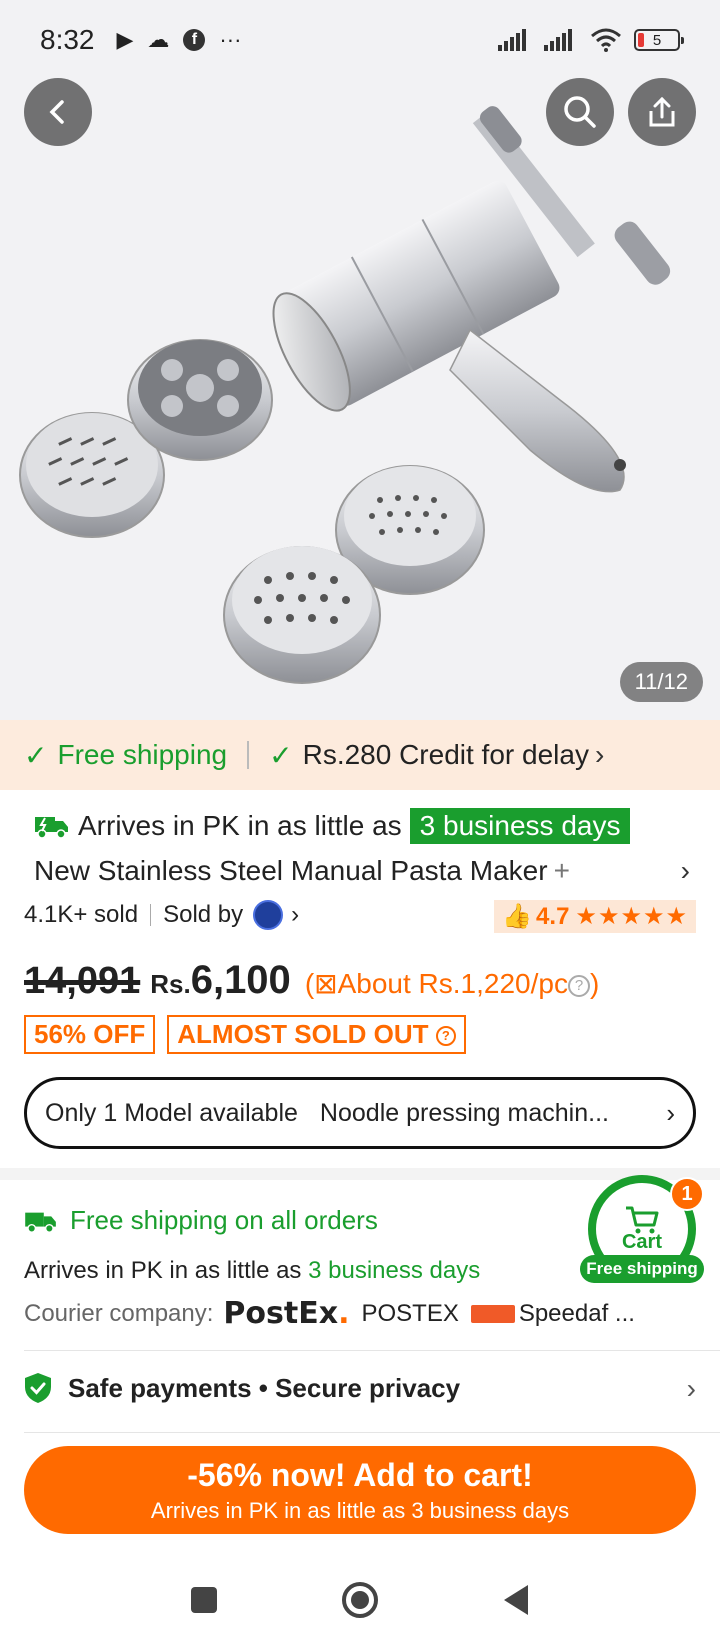  I want to click on floating-cart-button: Cart 1 Free shipping, so click(642, 1230).